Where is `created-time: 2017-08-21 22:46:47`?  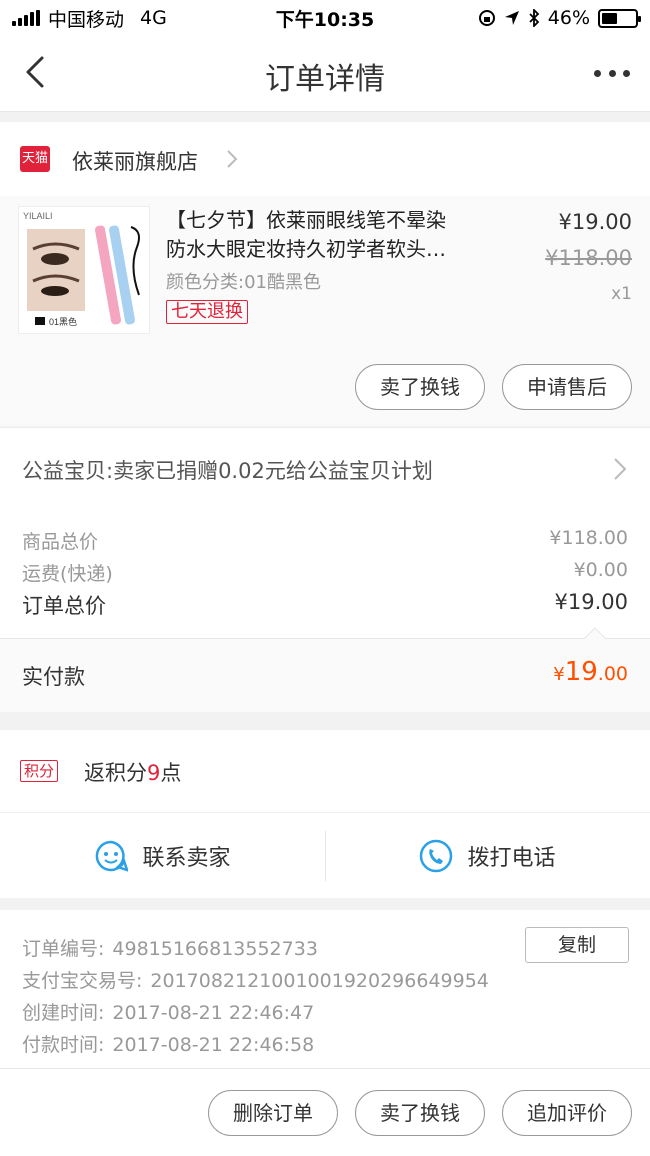 created-time: 2017-08-21 22:46:47 is located at coordinates (213, 1013).